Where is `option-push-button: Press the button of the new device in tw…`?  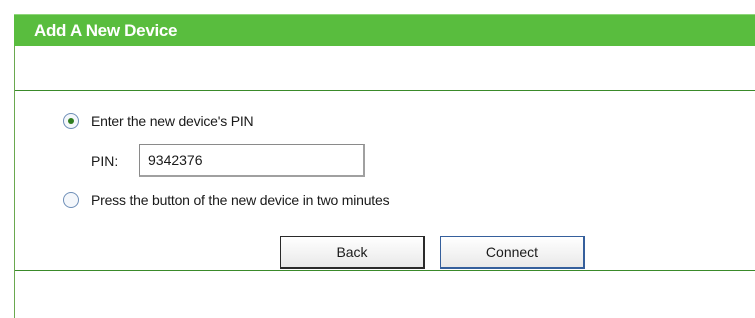 option-push-button: Press the button of the new device in tw… is located at coordinates (226, 200).